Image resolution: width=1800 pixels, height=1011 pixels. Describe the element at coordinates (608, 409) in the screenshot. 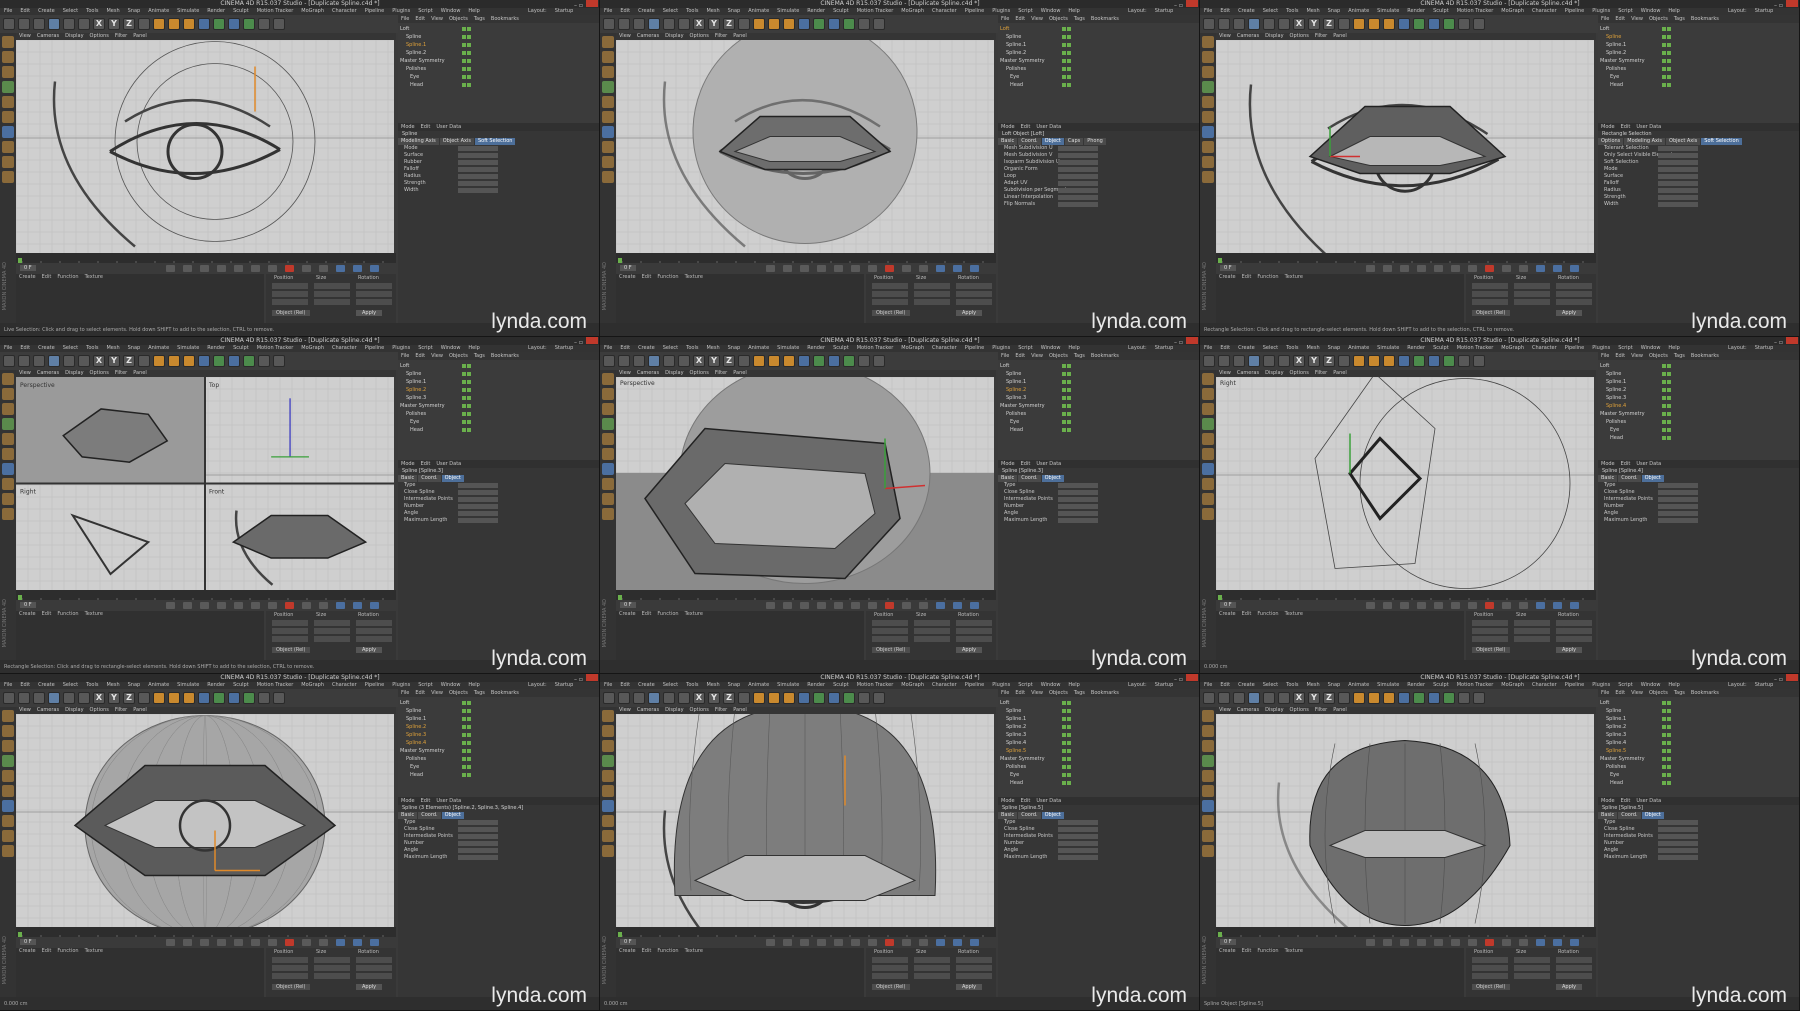

I see `texture-mode-icon` at that location.